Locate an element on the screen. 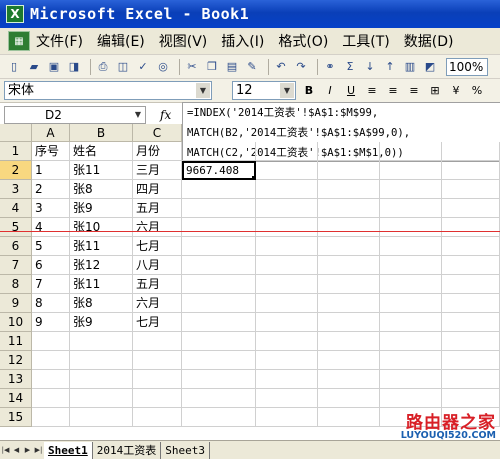 This screenshot has height=459, width=500. menu-edit: 编辑(E) is located at coordinates (121, 41).